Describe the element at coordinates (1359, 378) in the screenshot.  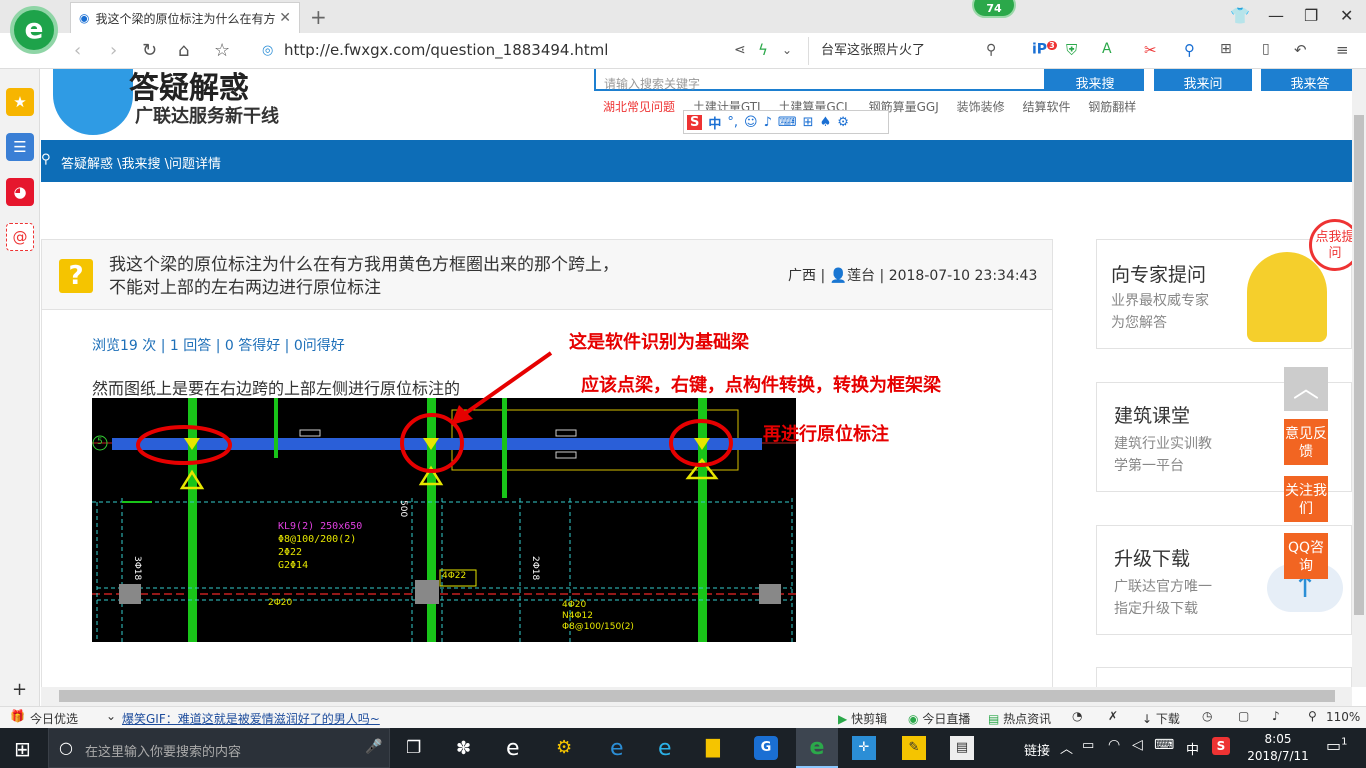
I see `vertical-scrollbar` at that location.